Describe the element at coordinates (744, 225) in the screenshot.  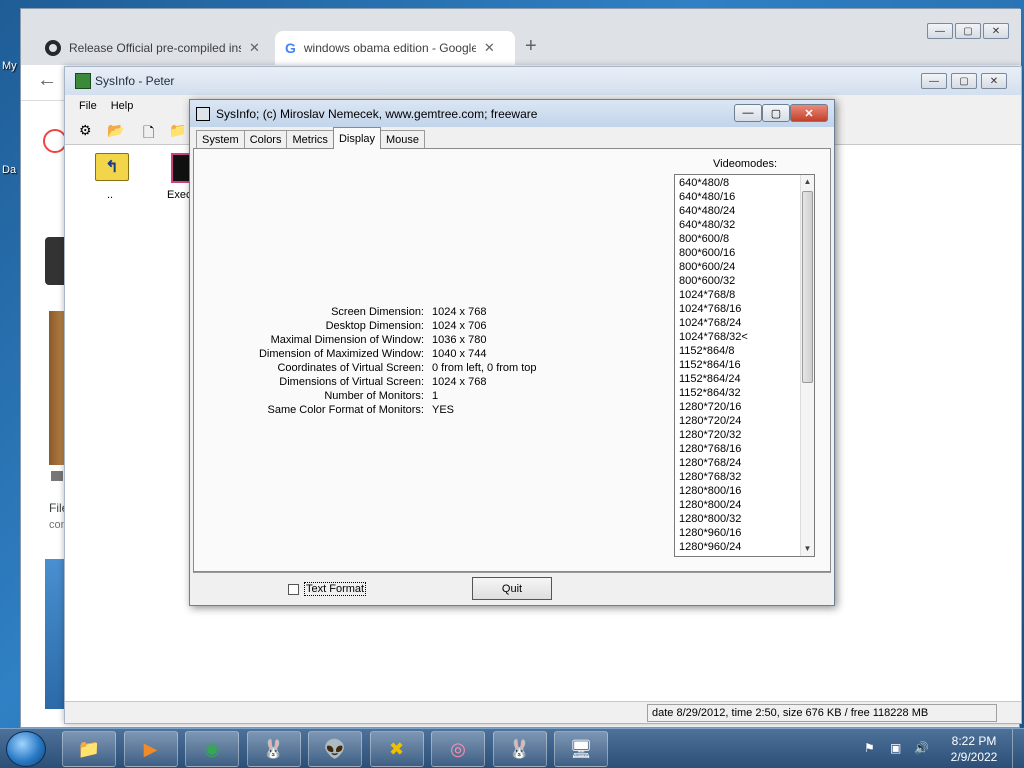
I see `videomode-item: 640*480/32` at that location.